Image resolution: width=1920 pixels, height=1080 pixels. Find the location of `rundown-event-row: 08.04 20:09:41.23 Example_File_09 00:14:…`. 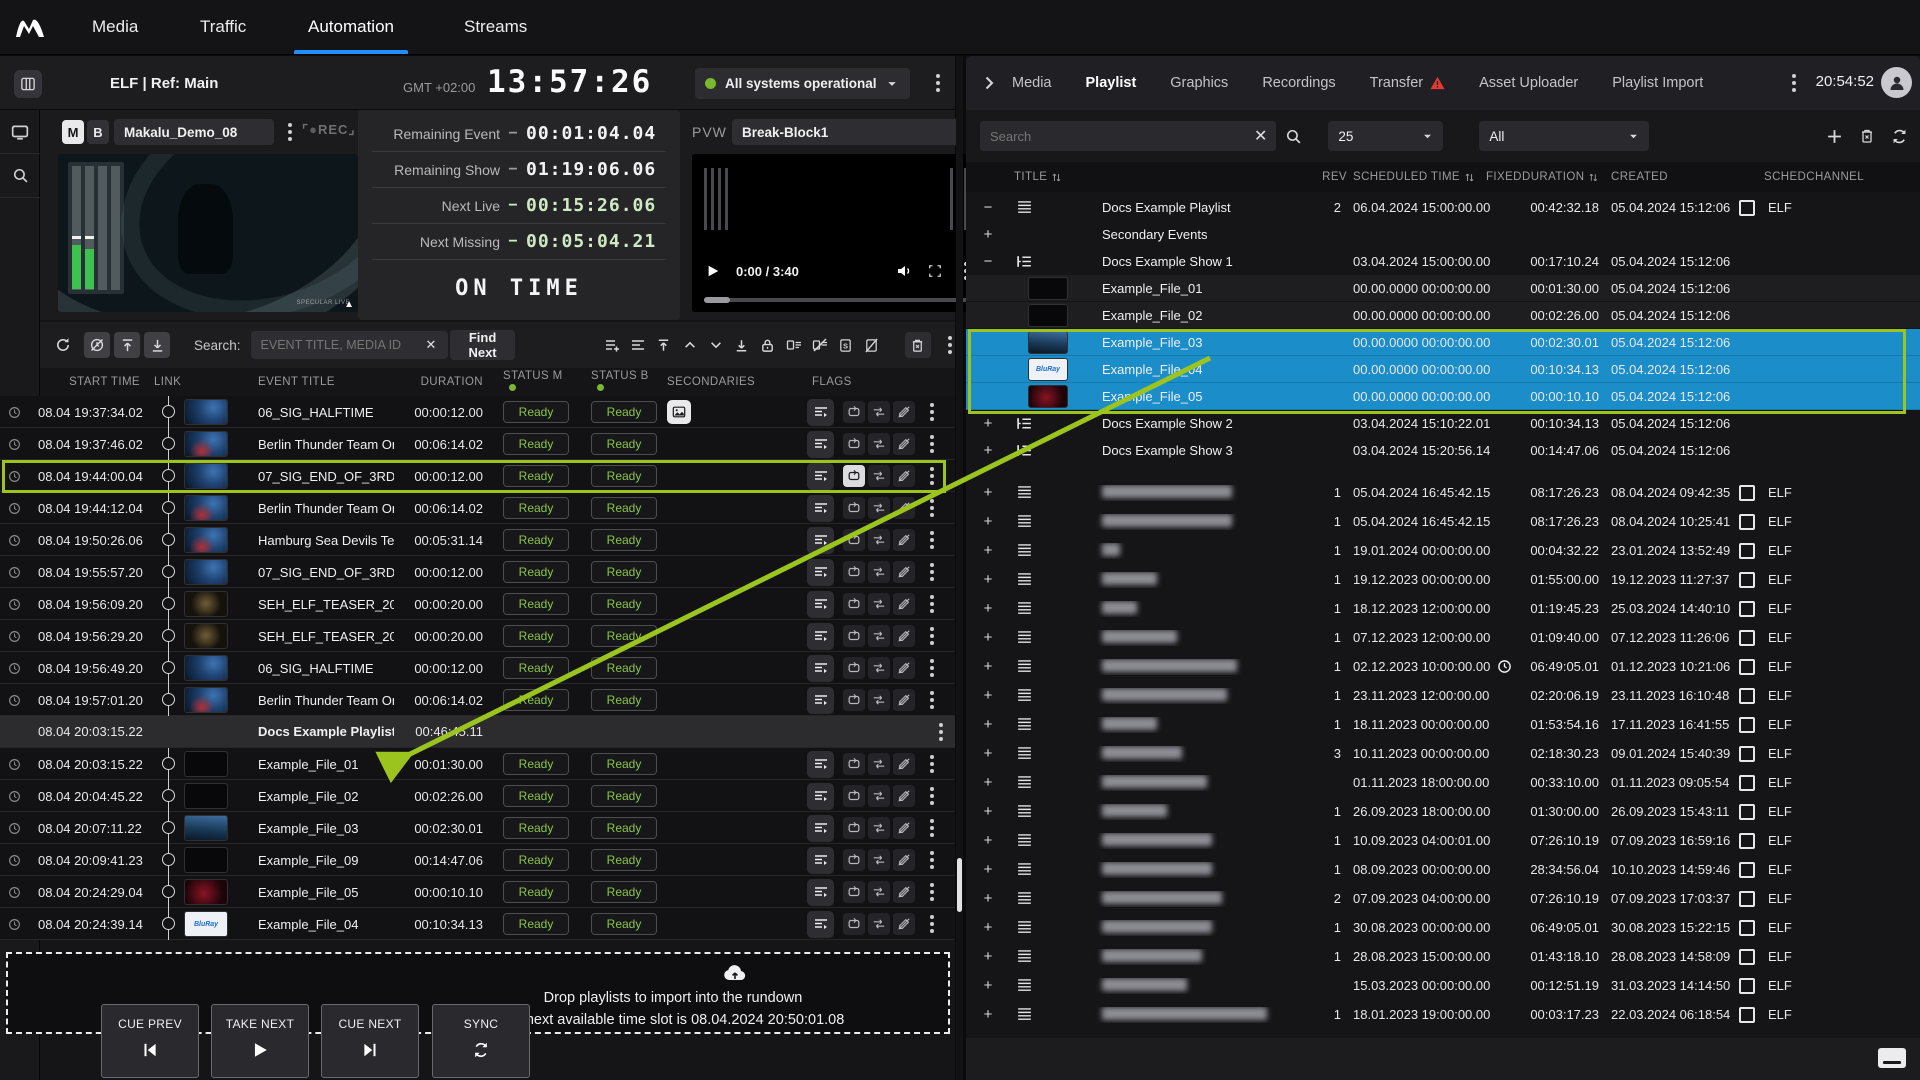

rundown-event-row: 08.04 20:09:41.23 Example_File_09 00:14:… is located at coordinates (477, 860).